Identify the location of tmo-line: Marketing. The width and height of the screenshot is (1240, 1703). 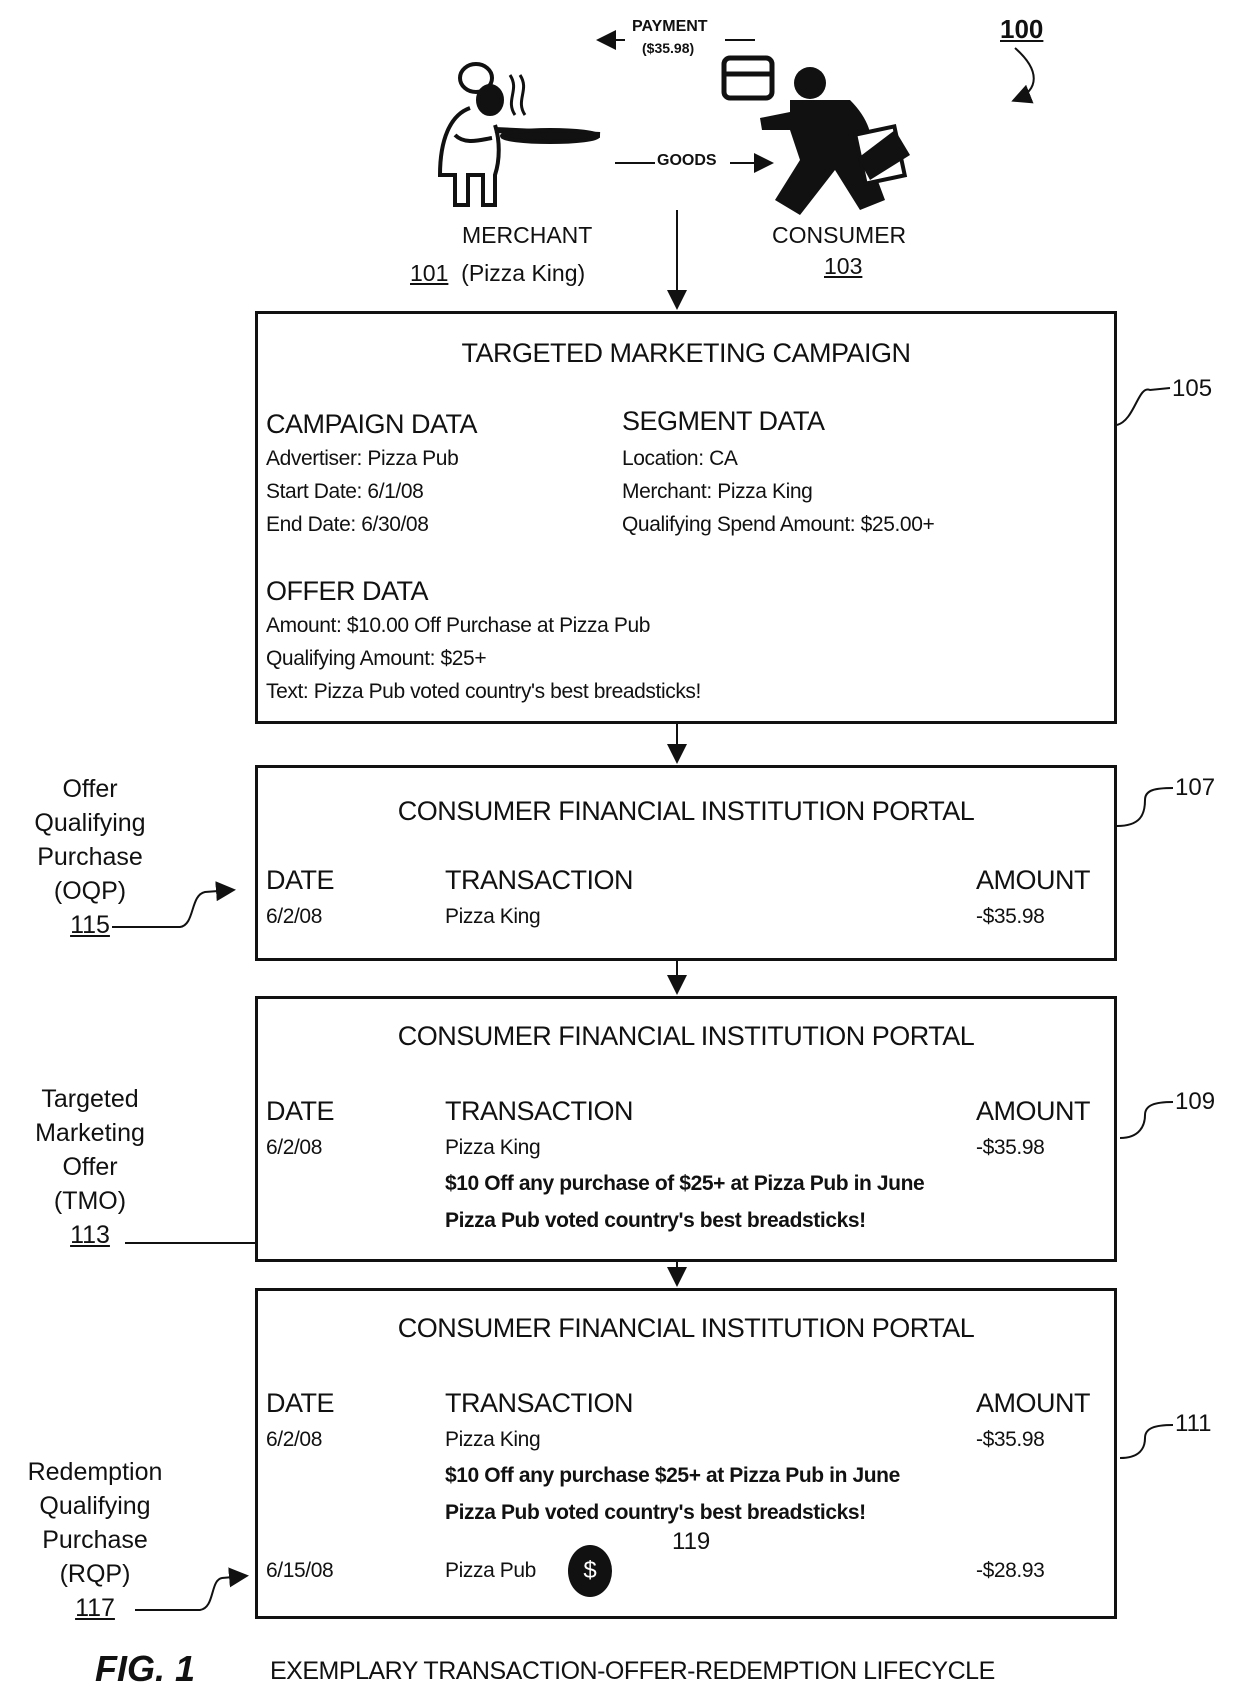
(90, 1133).